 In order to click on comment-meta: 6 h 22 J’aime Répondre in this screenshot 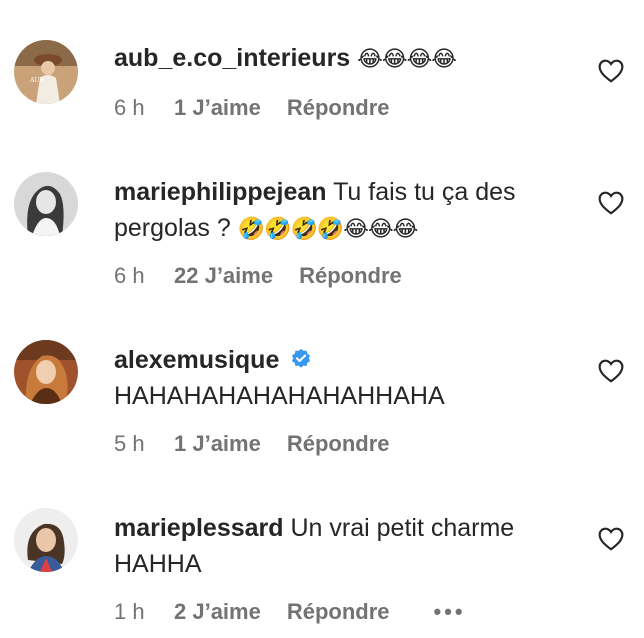, I will do `click(258, 276)`.